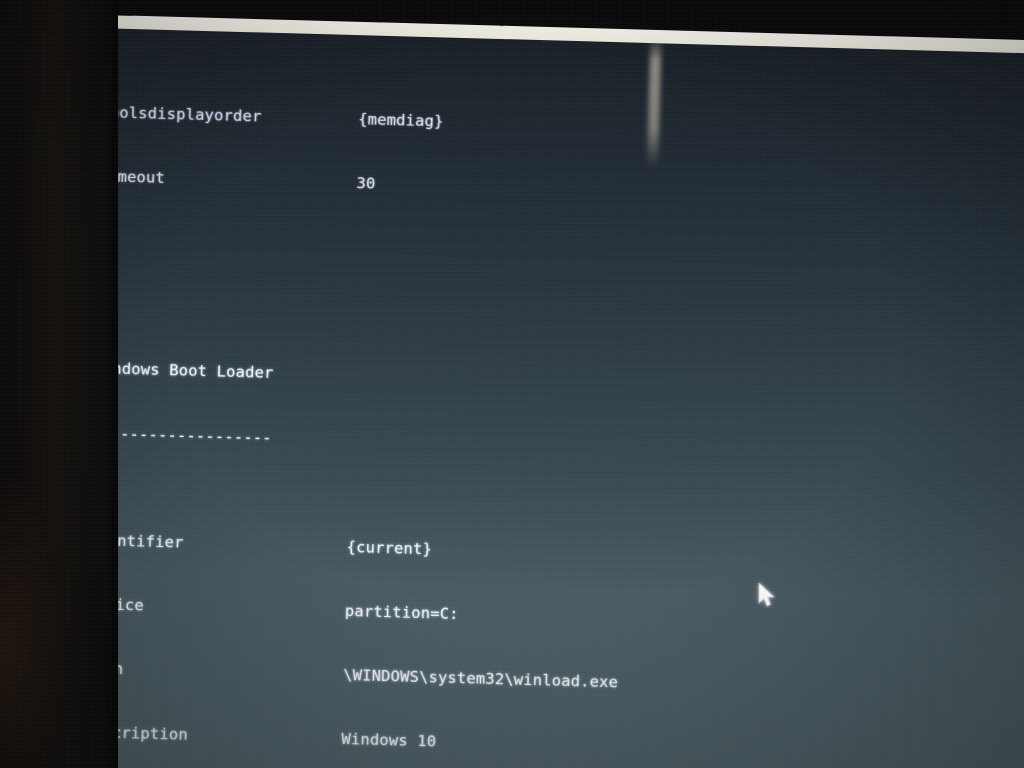 The image size is (1024, 768). I want to click on console-line: description Windows 10, so click(553, 745).